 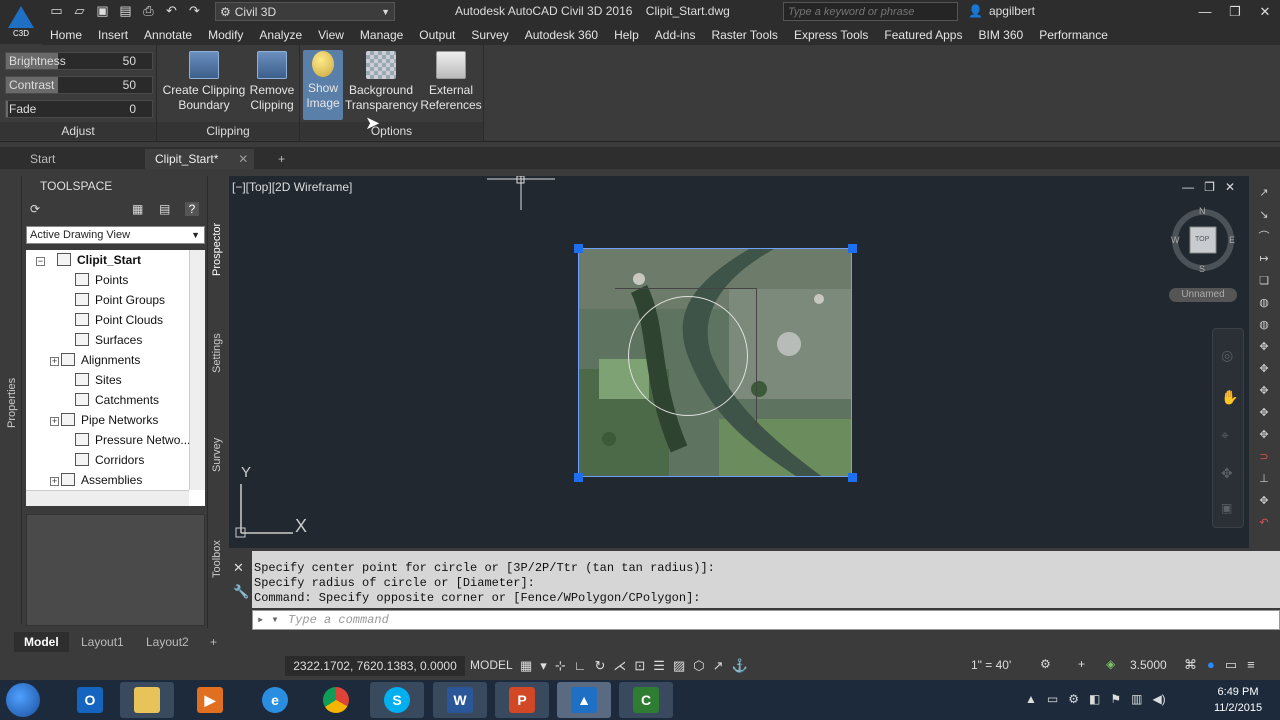 What do you see at coordinates (561, 35) in the screenshot?
I see `tab-autodesk-360: Autodesk 360` at bounding box center [561, 35].